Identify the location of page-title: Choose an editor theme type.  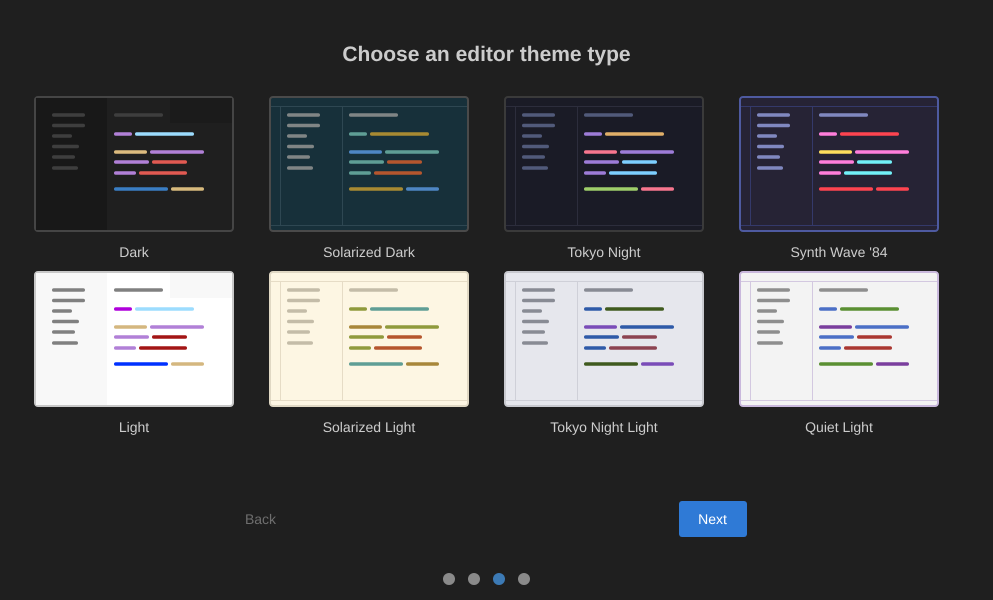
(486, 55).